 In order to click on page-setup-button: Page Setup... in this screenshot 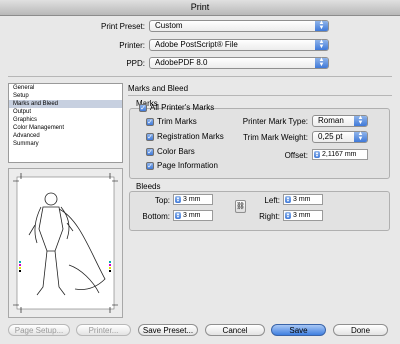, I will do `click(39, 330)`.